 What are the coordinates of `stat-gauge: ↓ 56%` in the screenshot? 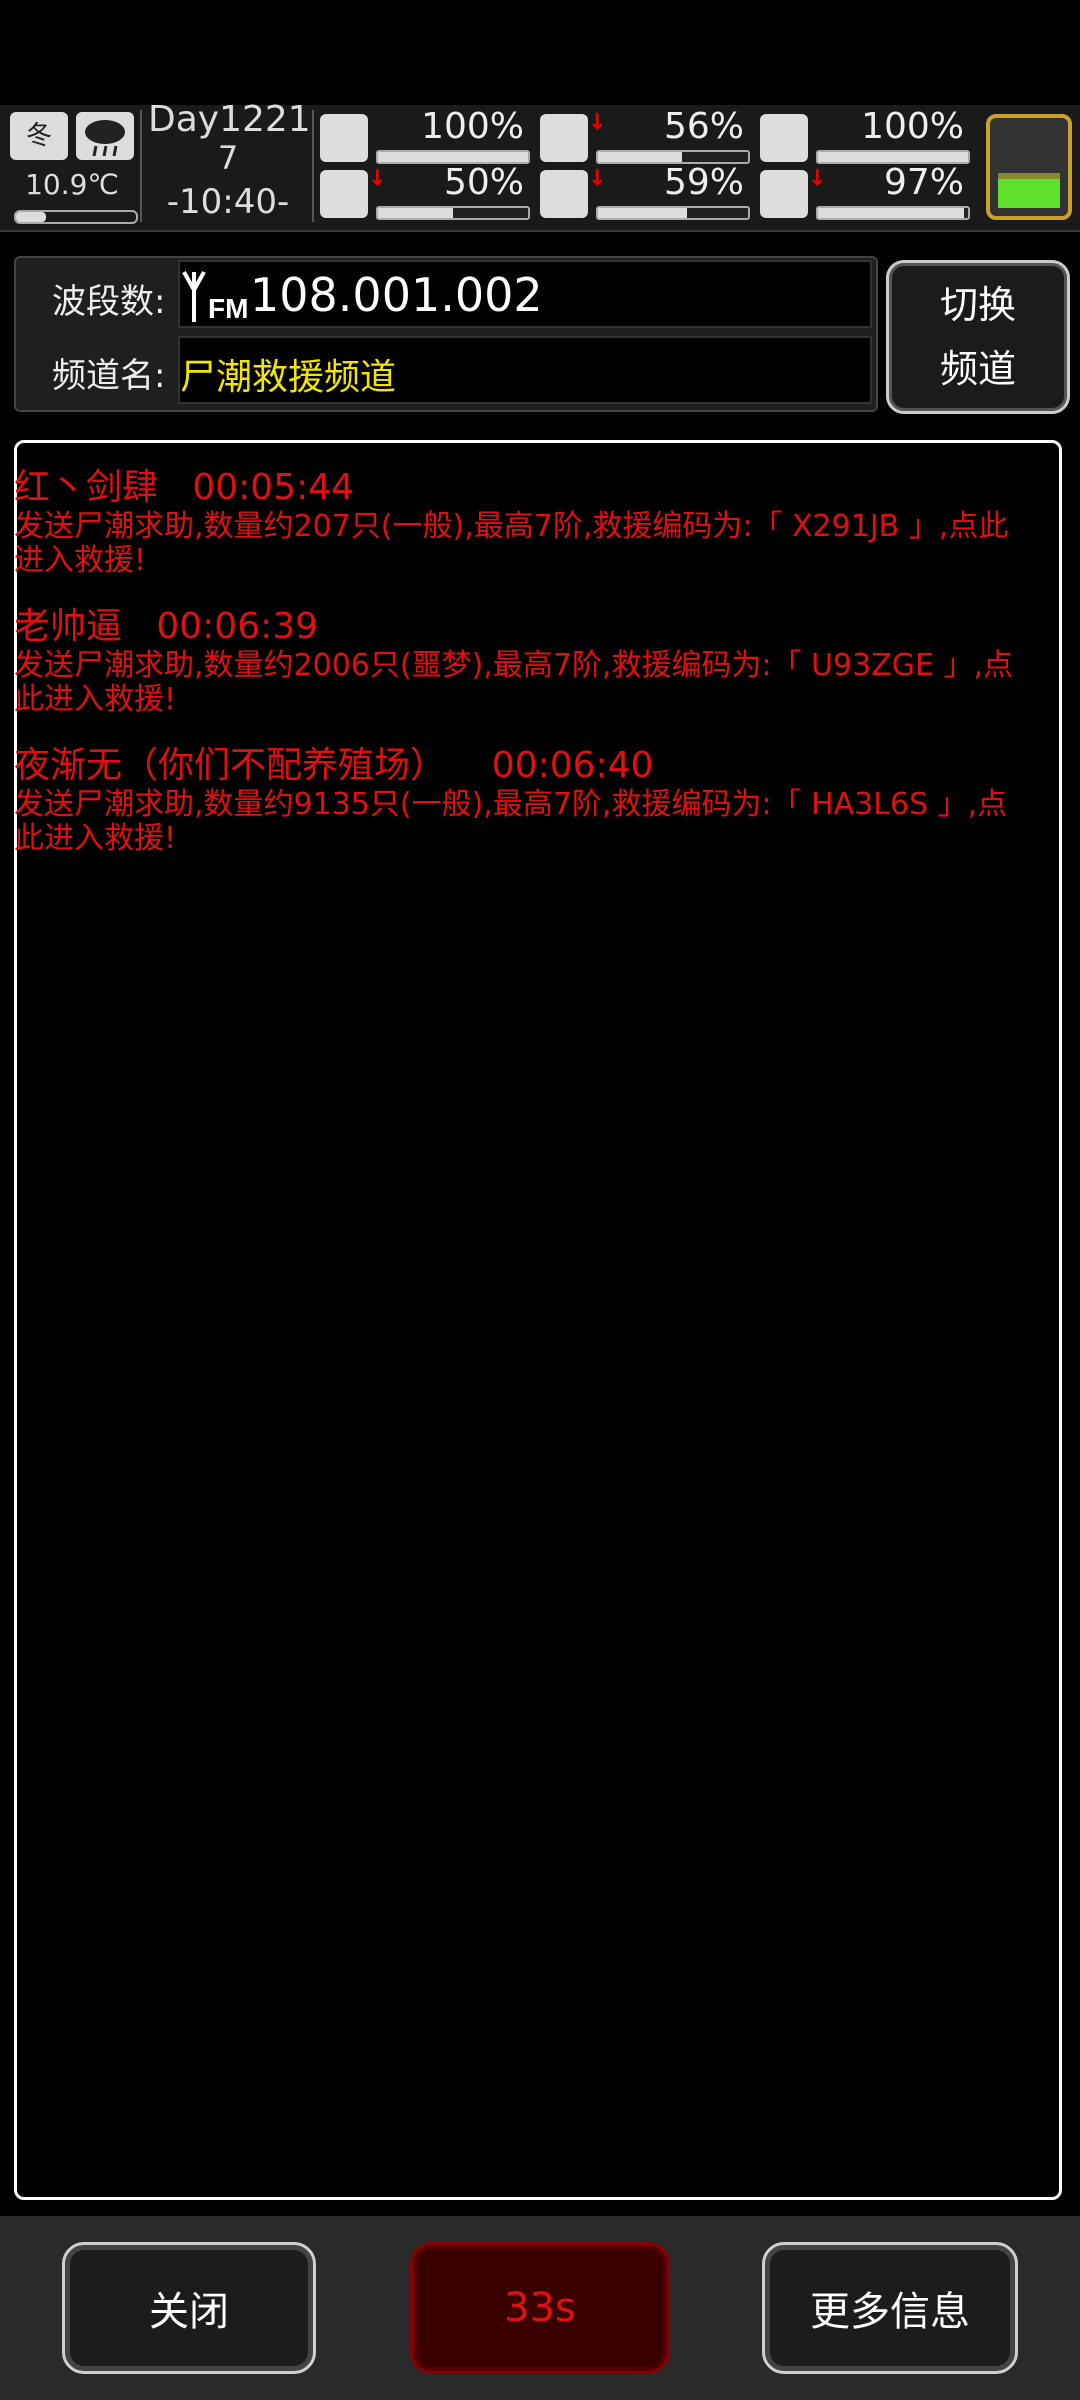 It's located at (645, 136).